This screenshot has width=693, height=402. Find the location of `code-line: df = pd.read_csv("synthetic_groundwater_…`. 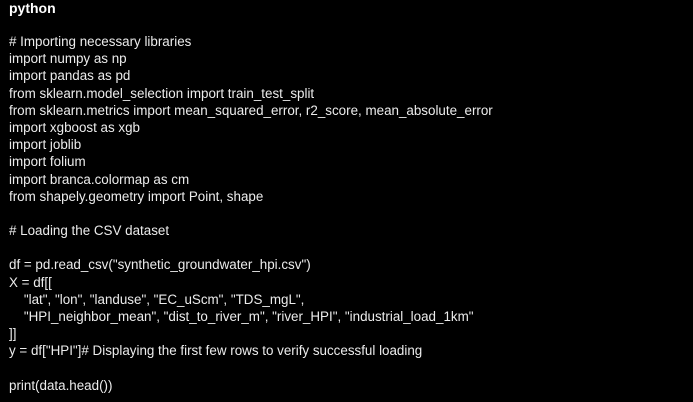

code-line: df = pd.read_csv("synthetic_groundwater_… is located at coordinates (160, 265).